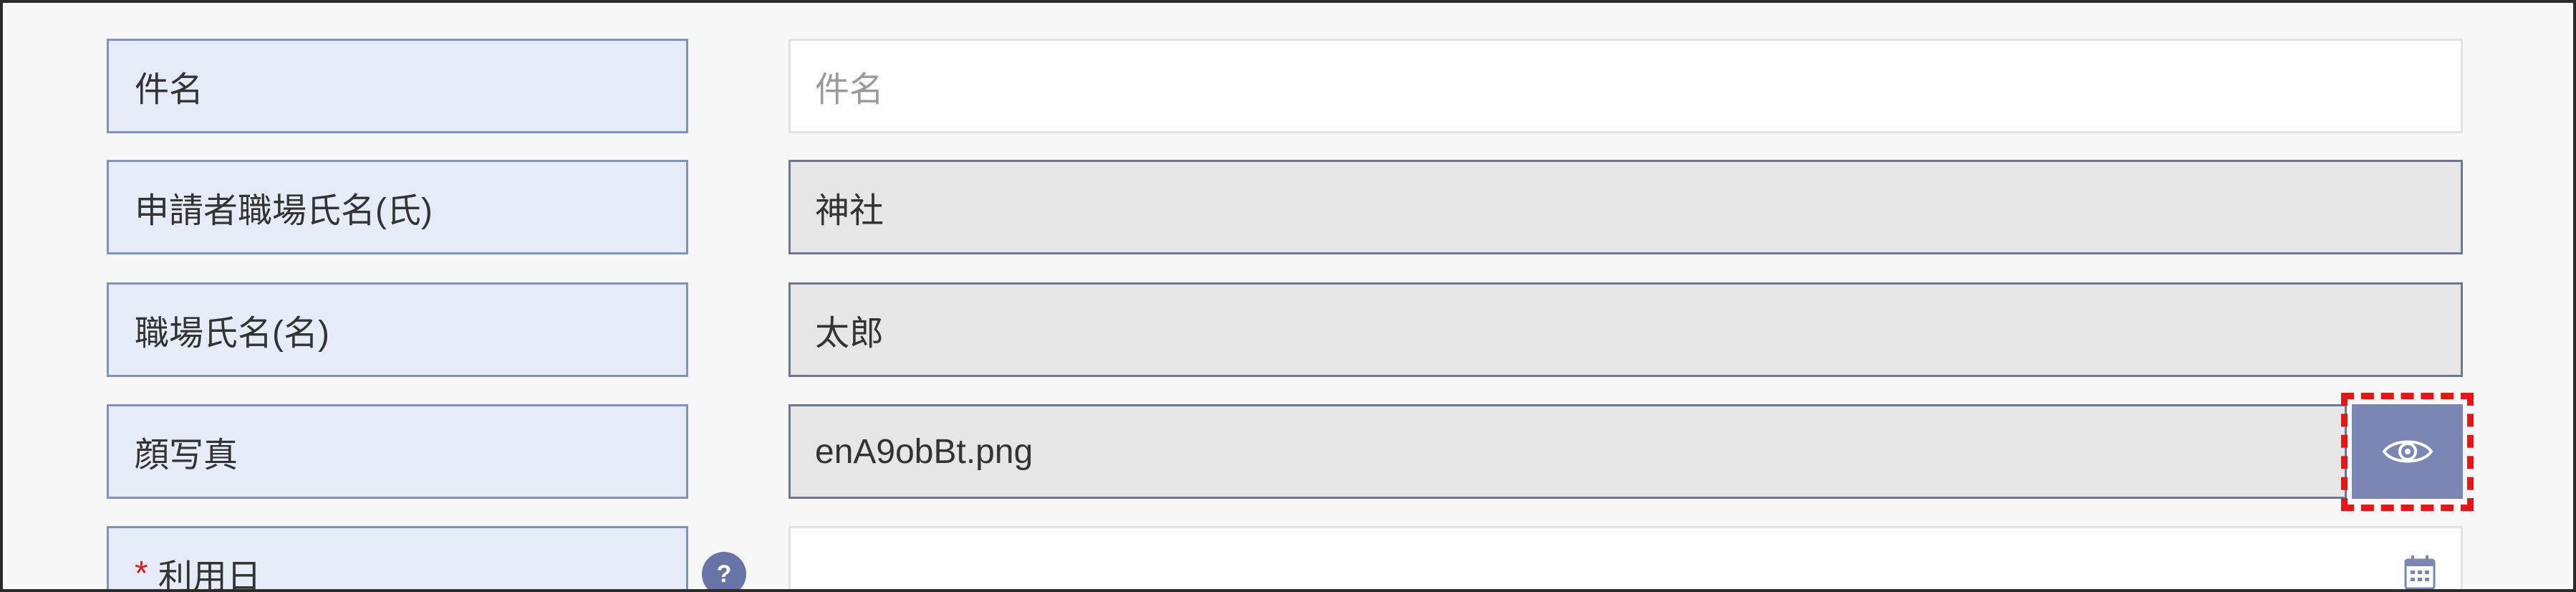 The image size is (2576, 592). What do you see at coordinates (232, 334) in the screenshot?
I see `first-name-label-text: 職場氏名(名)` at bounding box center [232, 334].